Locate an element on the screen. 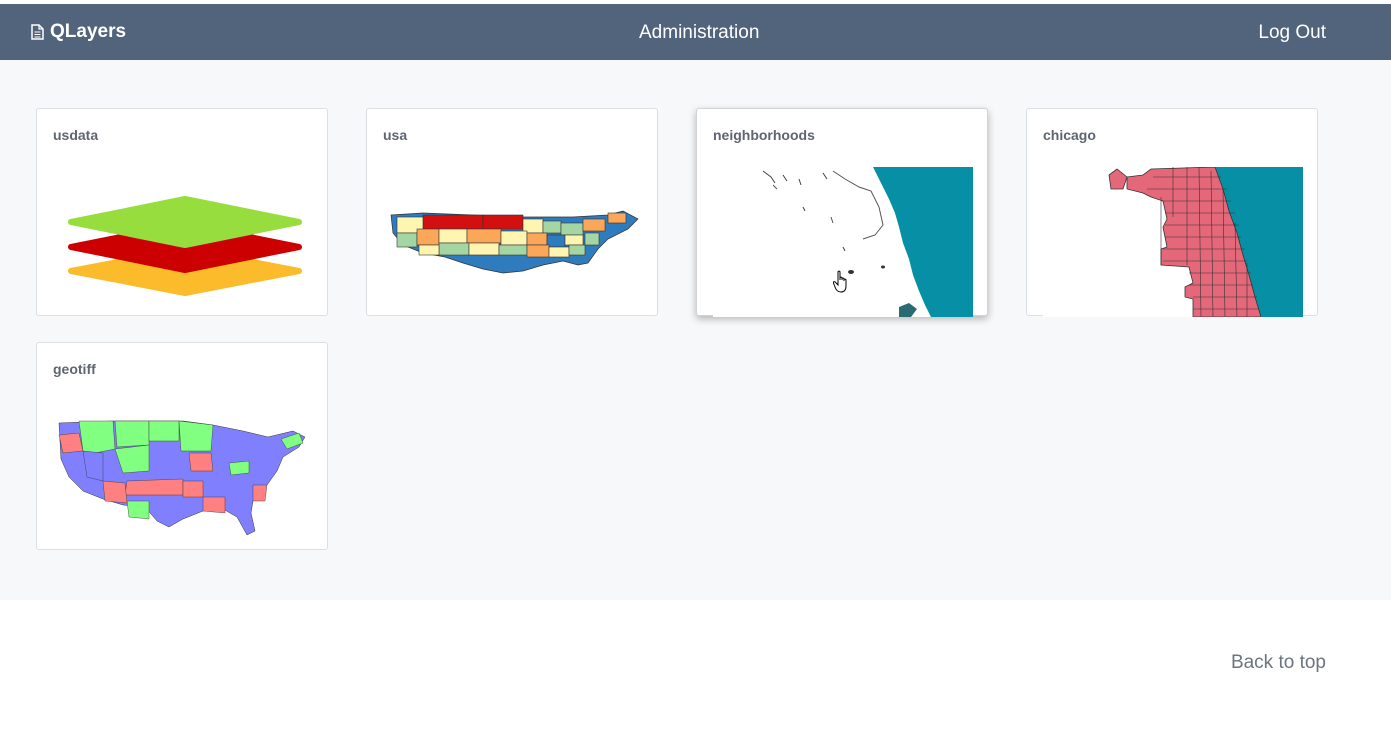  project-card-chicago: chicago is located at coordinates (1172, 212).